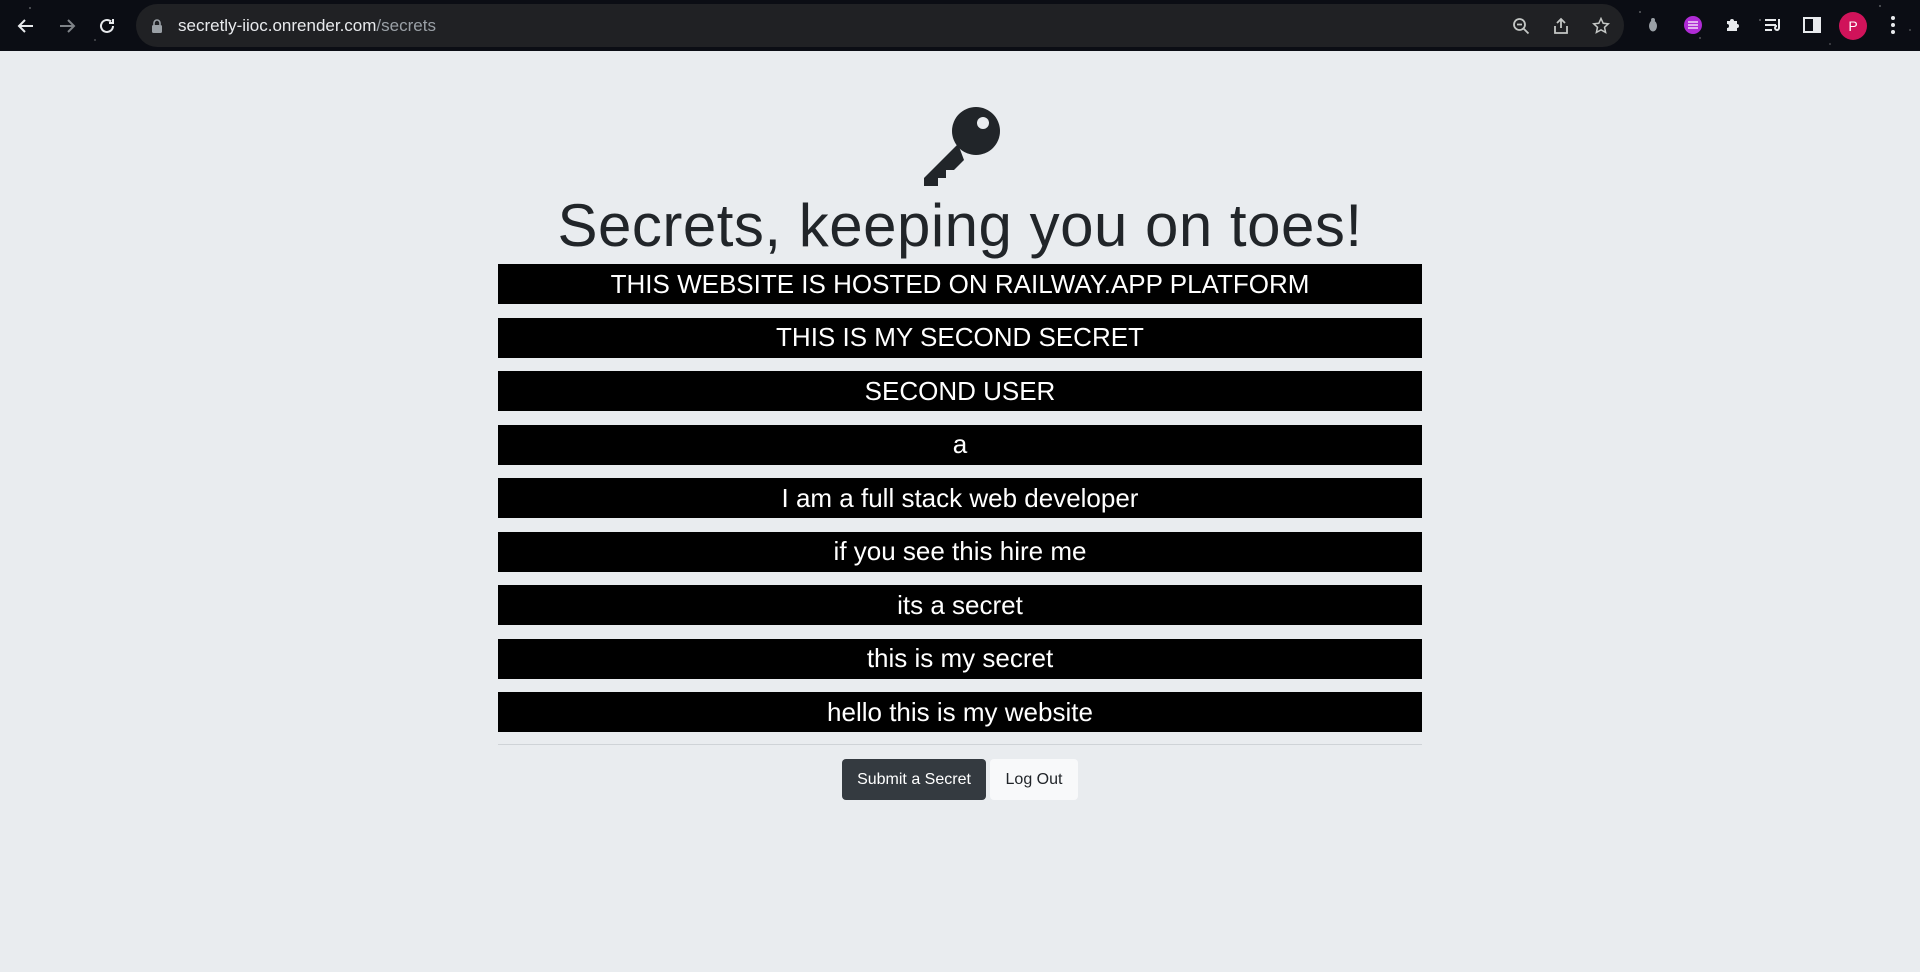 The image size is (1920, 972). What do you see at coordinates (277, 25) in the screenshot?
I see `url-host: secretly-iioc.onrender.com` at bounding box center [277, 25].